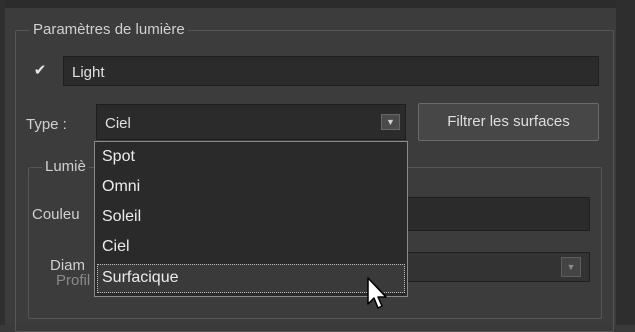 The width and height of the screenshot is (635, 332). Describe the element at coordinates (508, 122) in the screenshot. I see `filter-surfaces-button: Filtrer les surfaces` at that location.